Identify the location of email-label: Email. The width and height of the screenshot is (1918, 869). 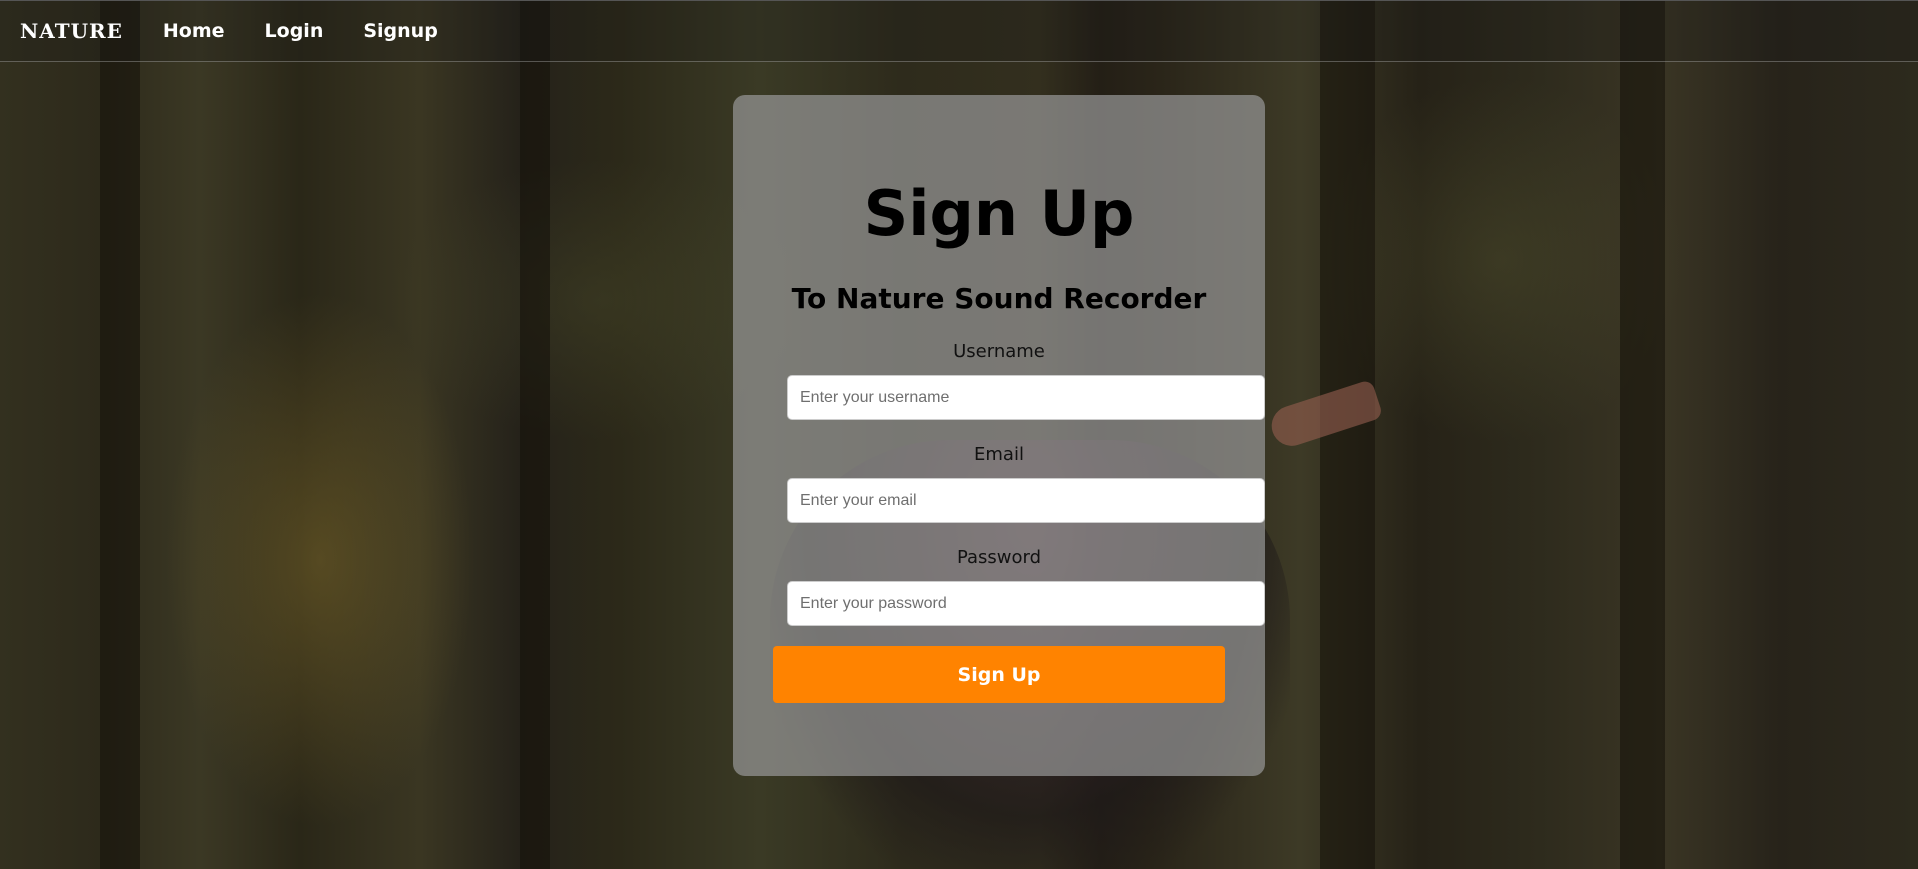
(999, 454).